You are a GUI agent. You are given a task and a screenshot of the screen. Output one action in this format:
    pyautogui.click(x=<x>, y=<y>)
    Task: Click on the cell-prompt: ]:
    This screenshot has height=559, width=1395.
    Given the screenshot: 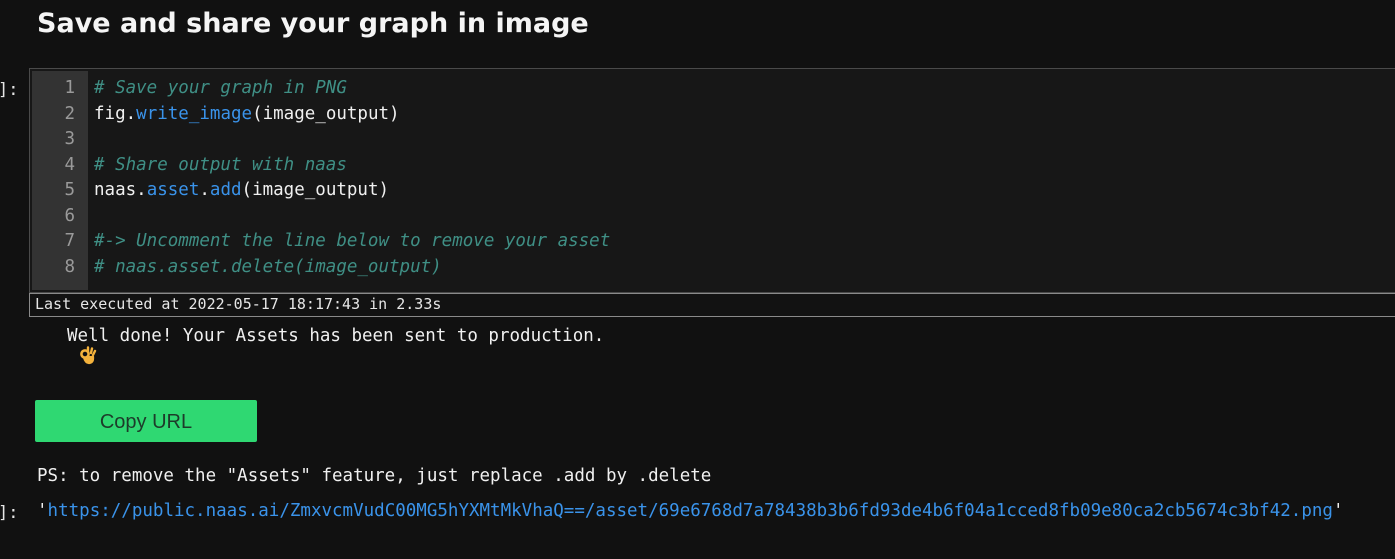 What is the action you would take?
    pyautogui.click(x=9, y=90)
    